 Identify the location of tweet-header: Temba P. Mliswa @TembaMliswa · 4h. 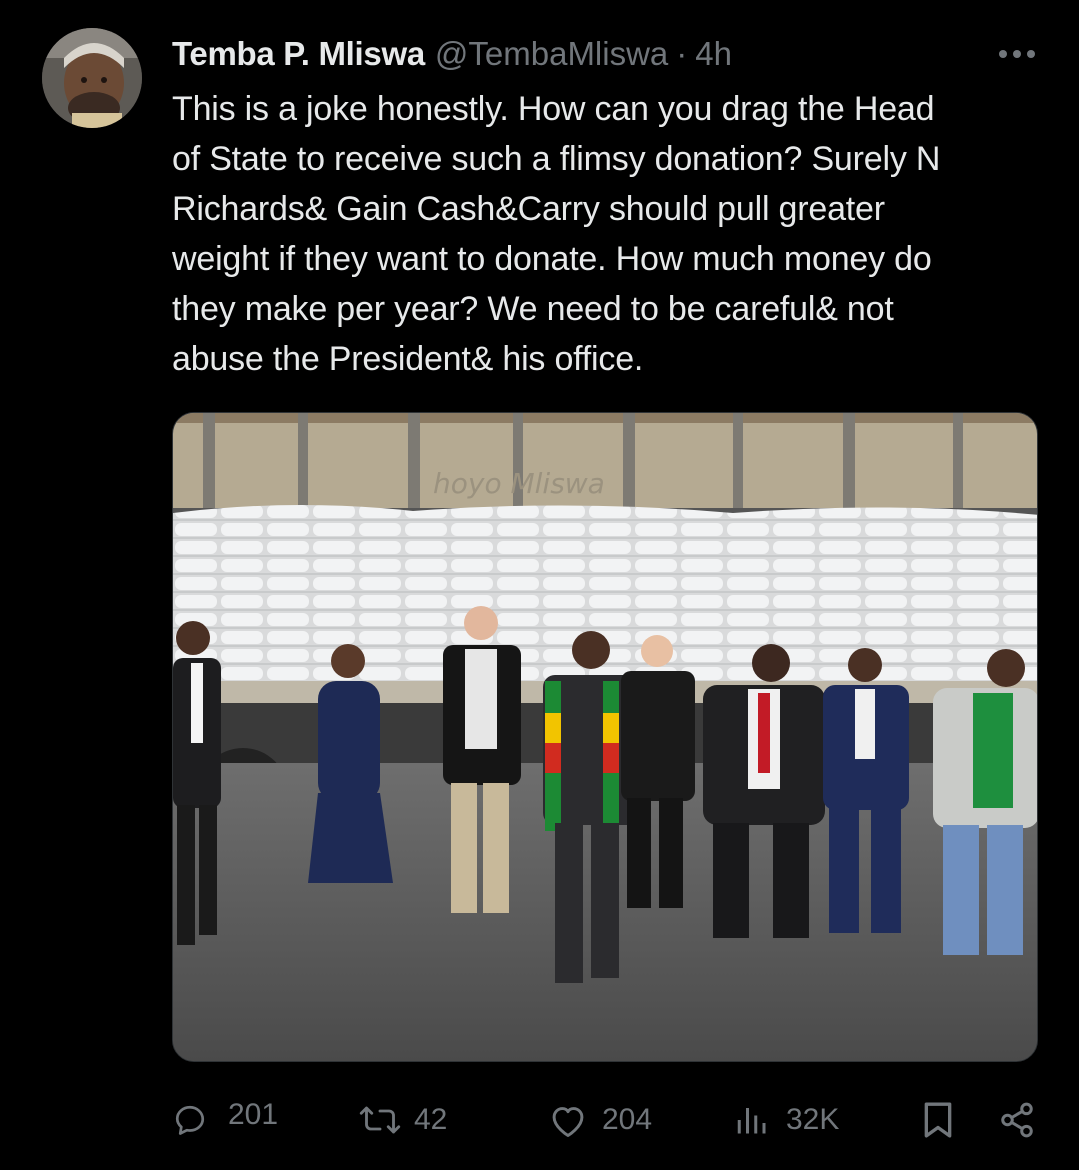
(572, 54).